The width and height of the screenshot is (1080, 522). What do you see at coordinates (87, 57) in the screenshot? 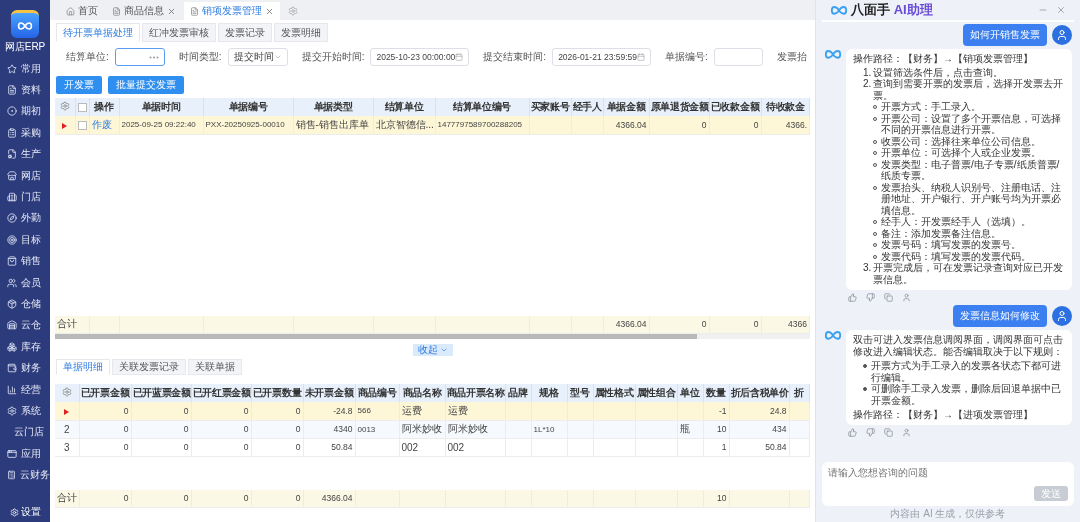
I see `filter-label: 结算单位:` at bounding box center [87, 57].